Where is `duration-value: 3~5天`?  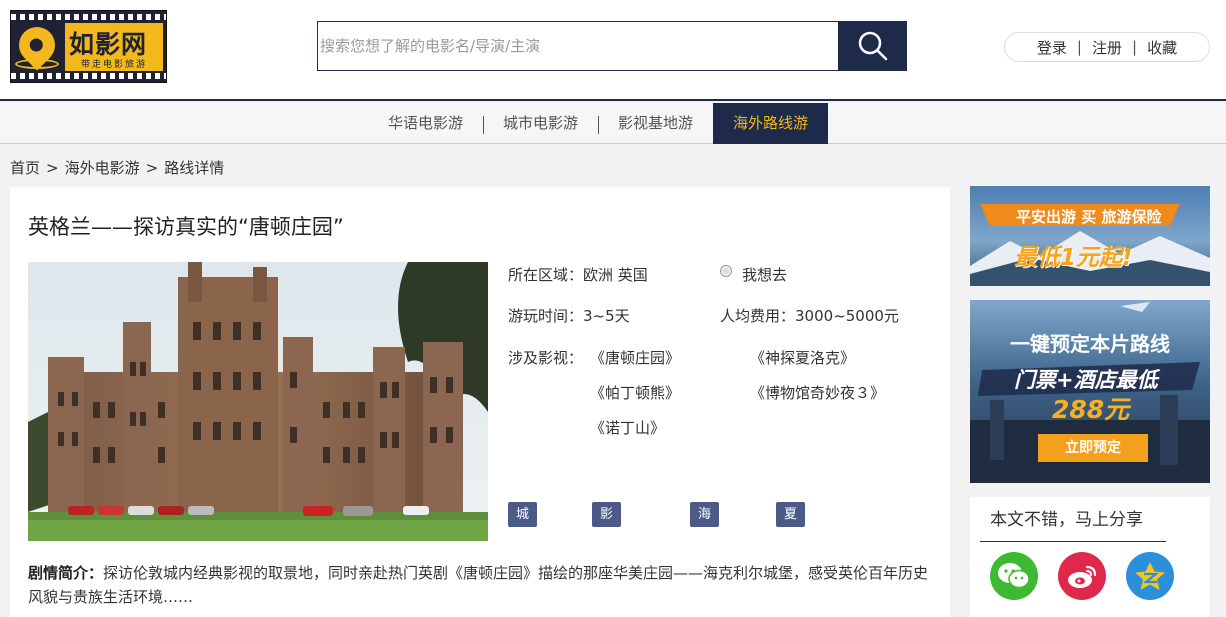
duration-value: 3~5天 is located at coordinates (606, 316).